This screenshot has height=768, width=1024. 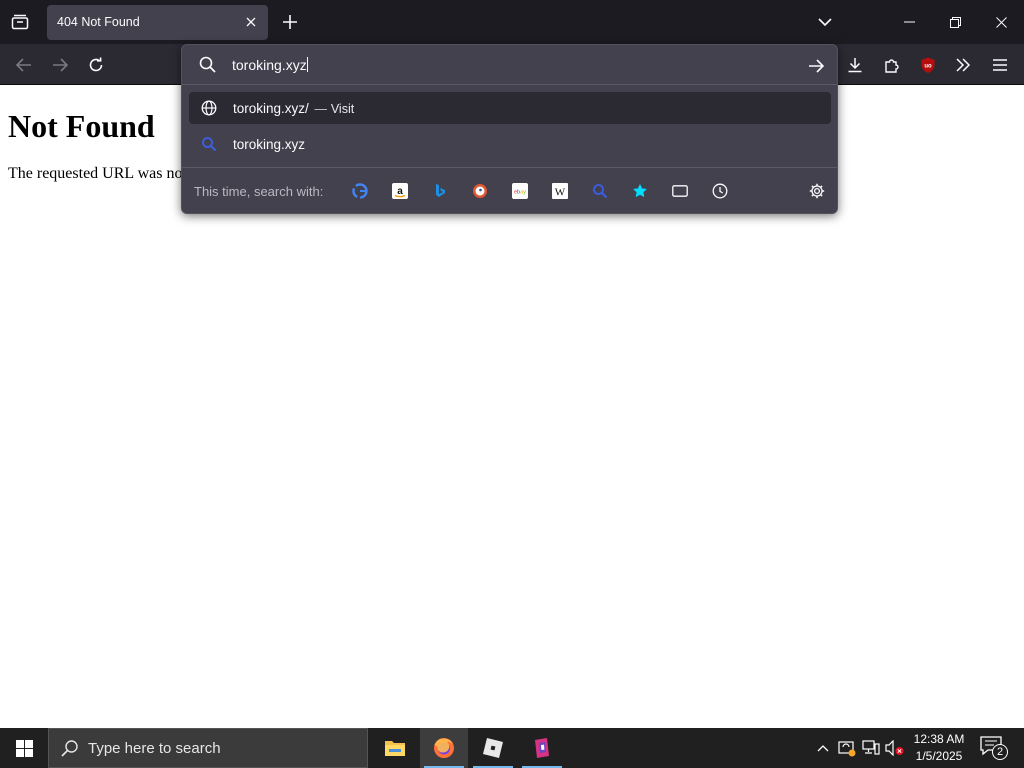 I want to click on custom-search-engine-button, so click(x=600, y=191).